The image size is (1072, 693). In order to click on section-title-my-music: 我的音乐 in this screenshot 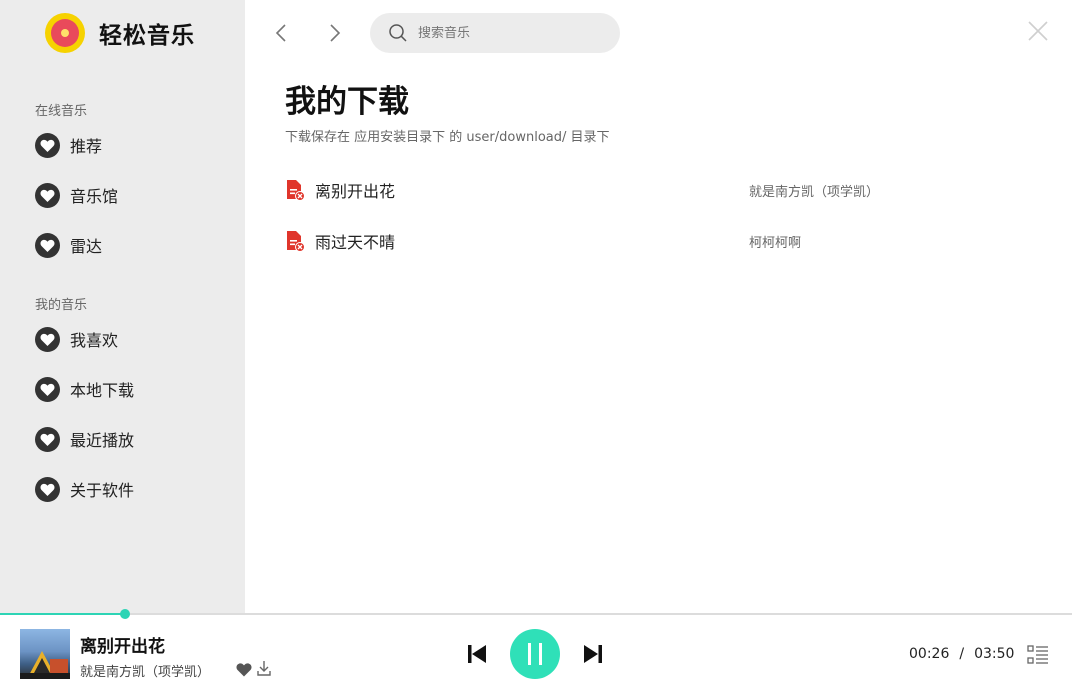, I will do `click(61, 305)`.